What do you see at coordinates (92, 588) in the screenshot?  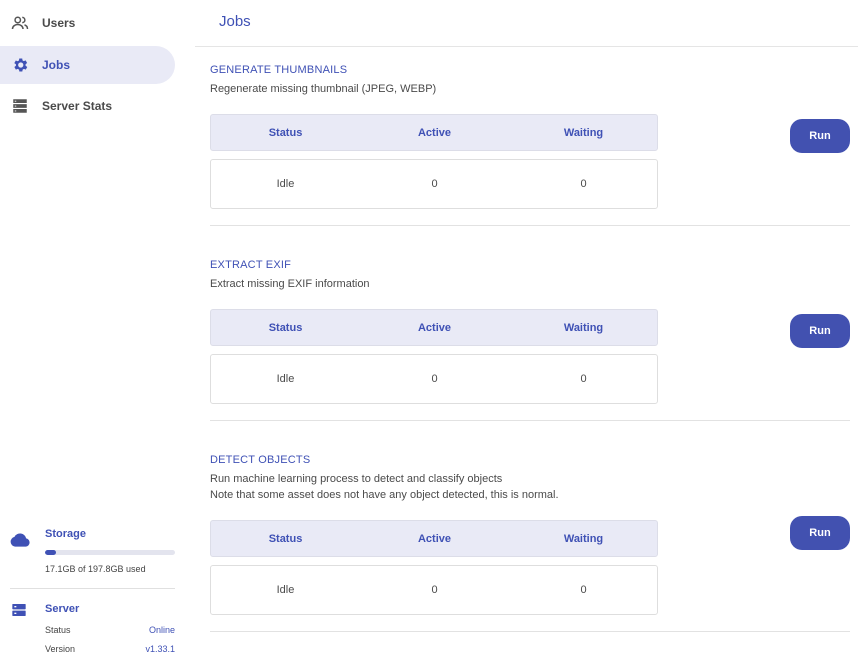 I see `sidebar-divider` at bounding box center [92, 588].